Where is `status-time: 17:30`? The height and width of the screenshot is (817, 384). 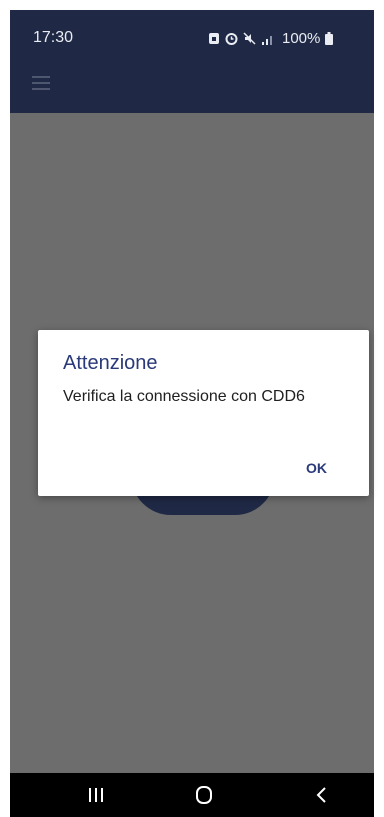
status-time: 17:30 is located at coordinates (53, 37).